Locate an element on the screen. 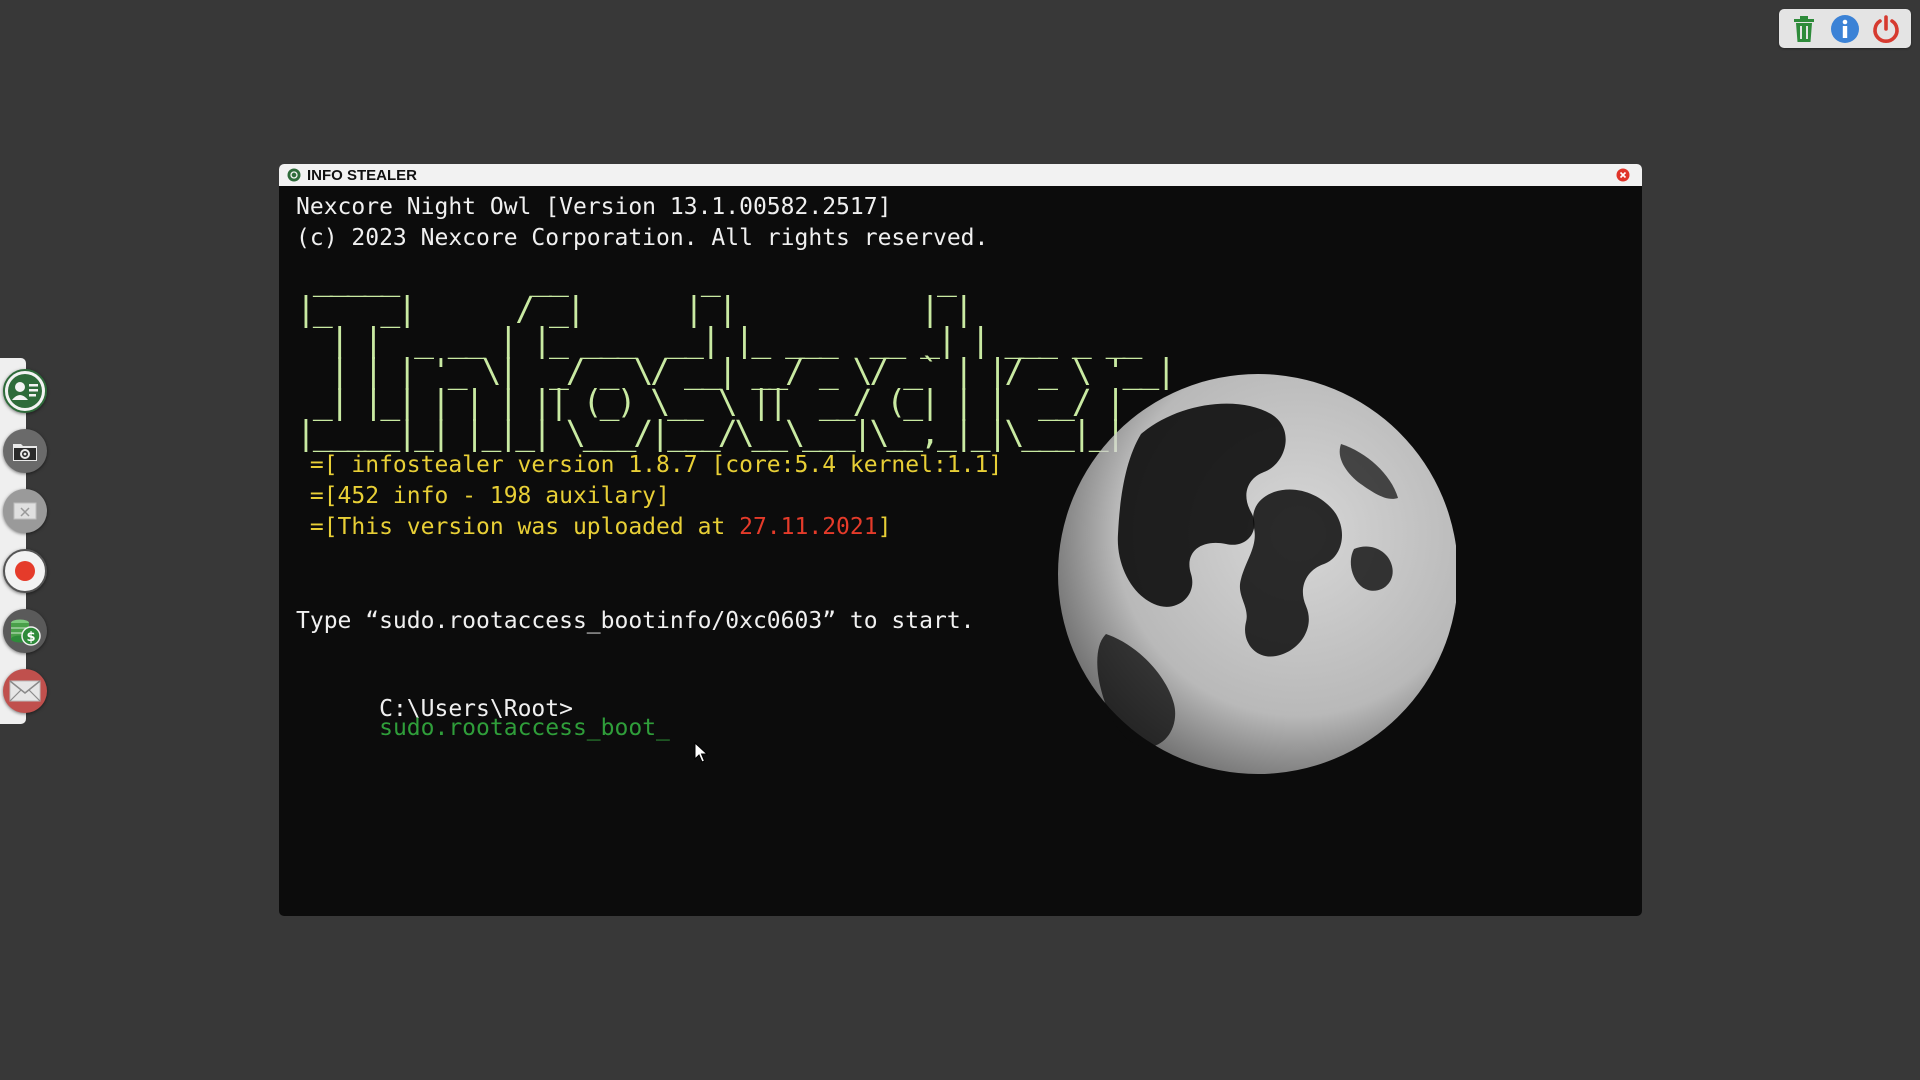  info-button is located at coordinates (1845, 29).